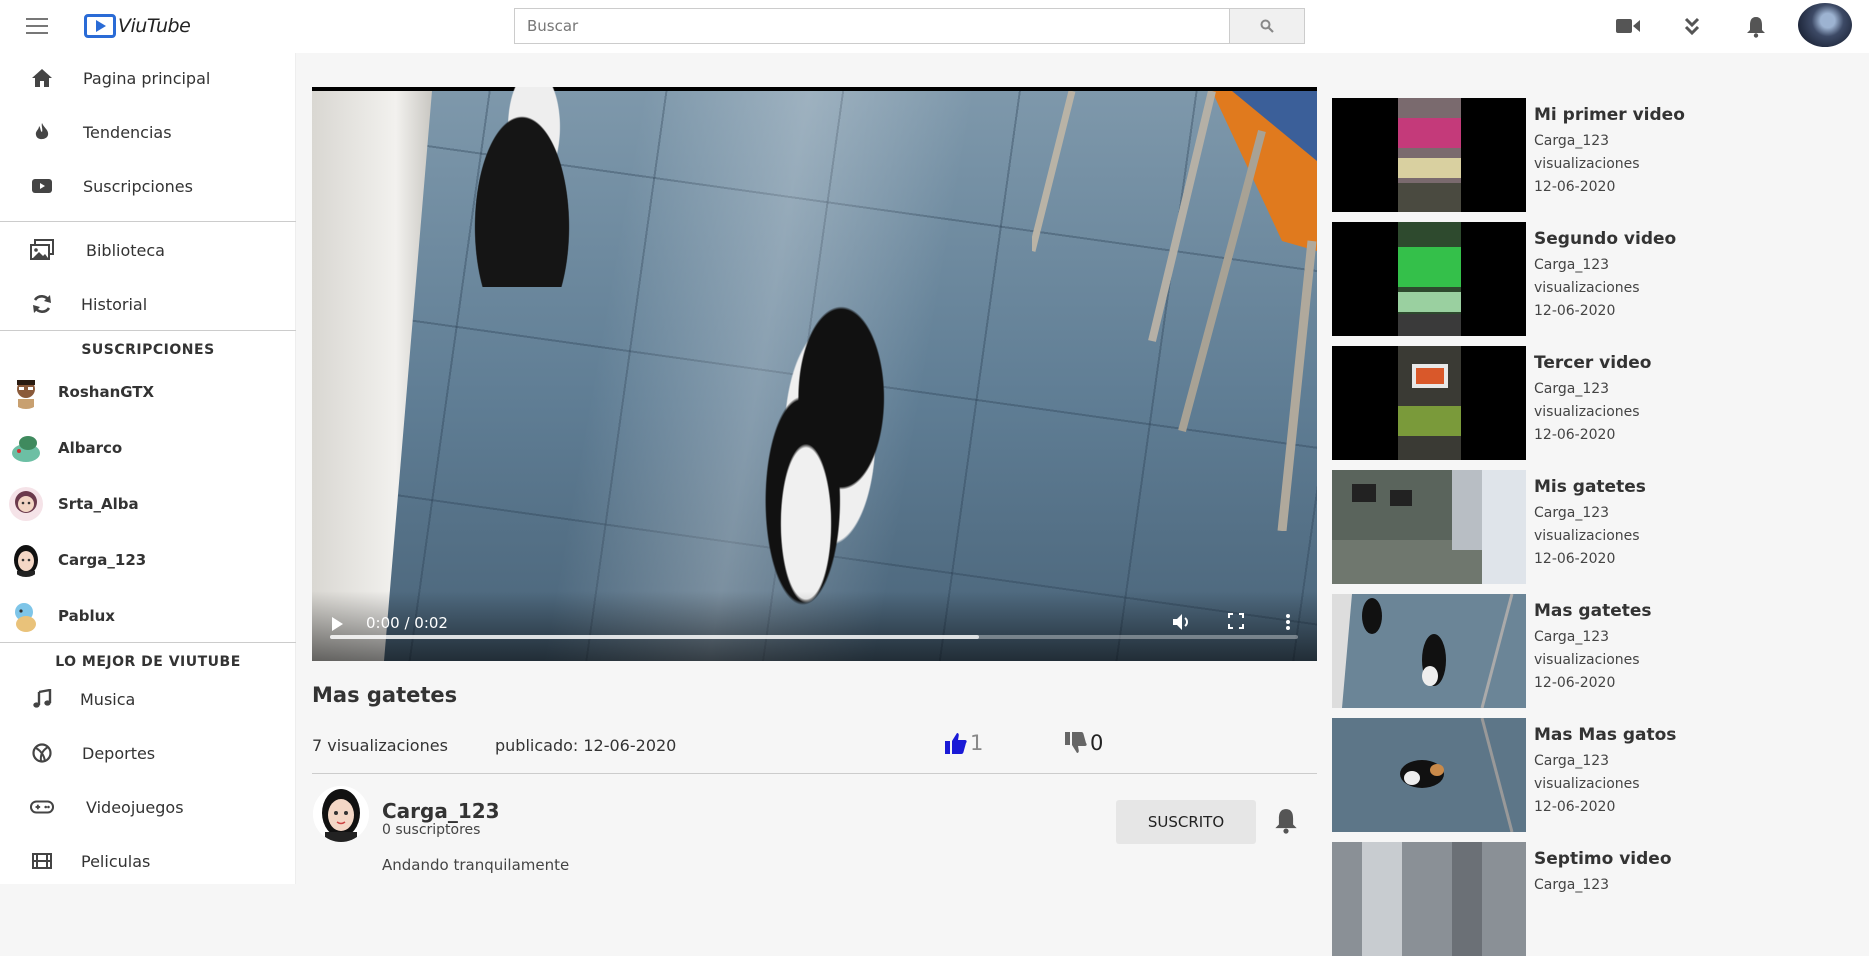 The width and height of the screenshot is (1869, 956). I want to click on sidebar-item-trending: Tendencias, so click(148, 132).